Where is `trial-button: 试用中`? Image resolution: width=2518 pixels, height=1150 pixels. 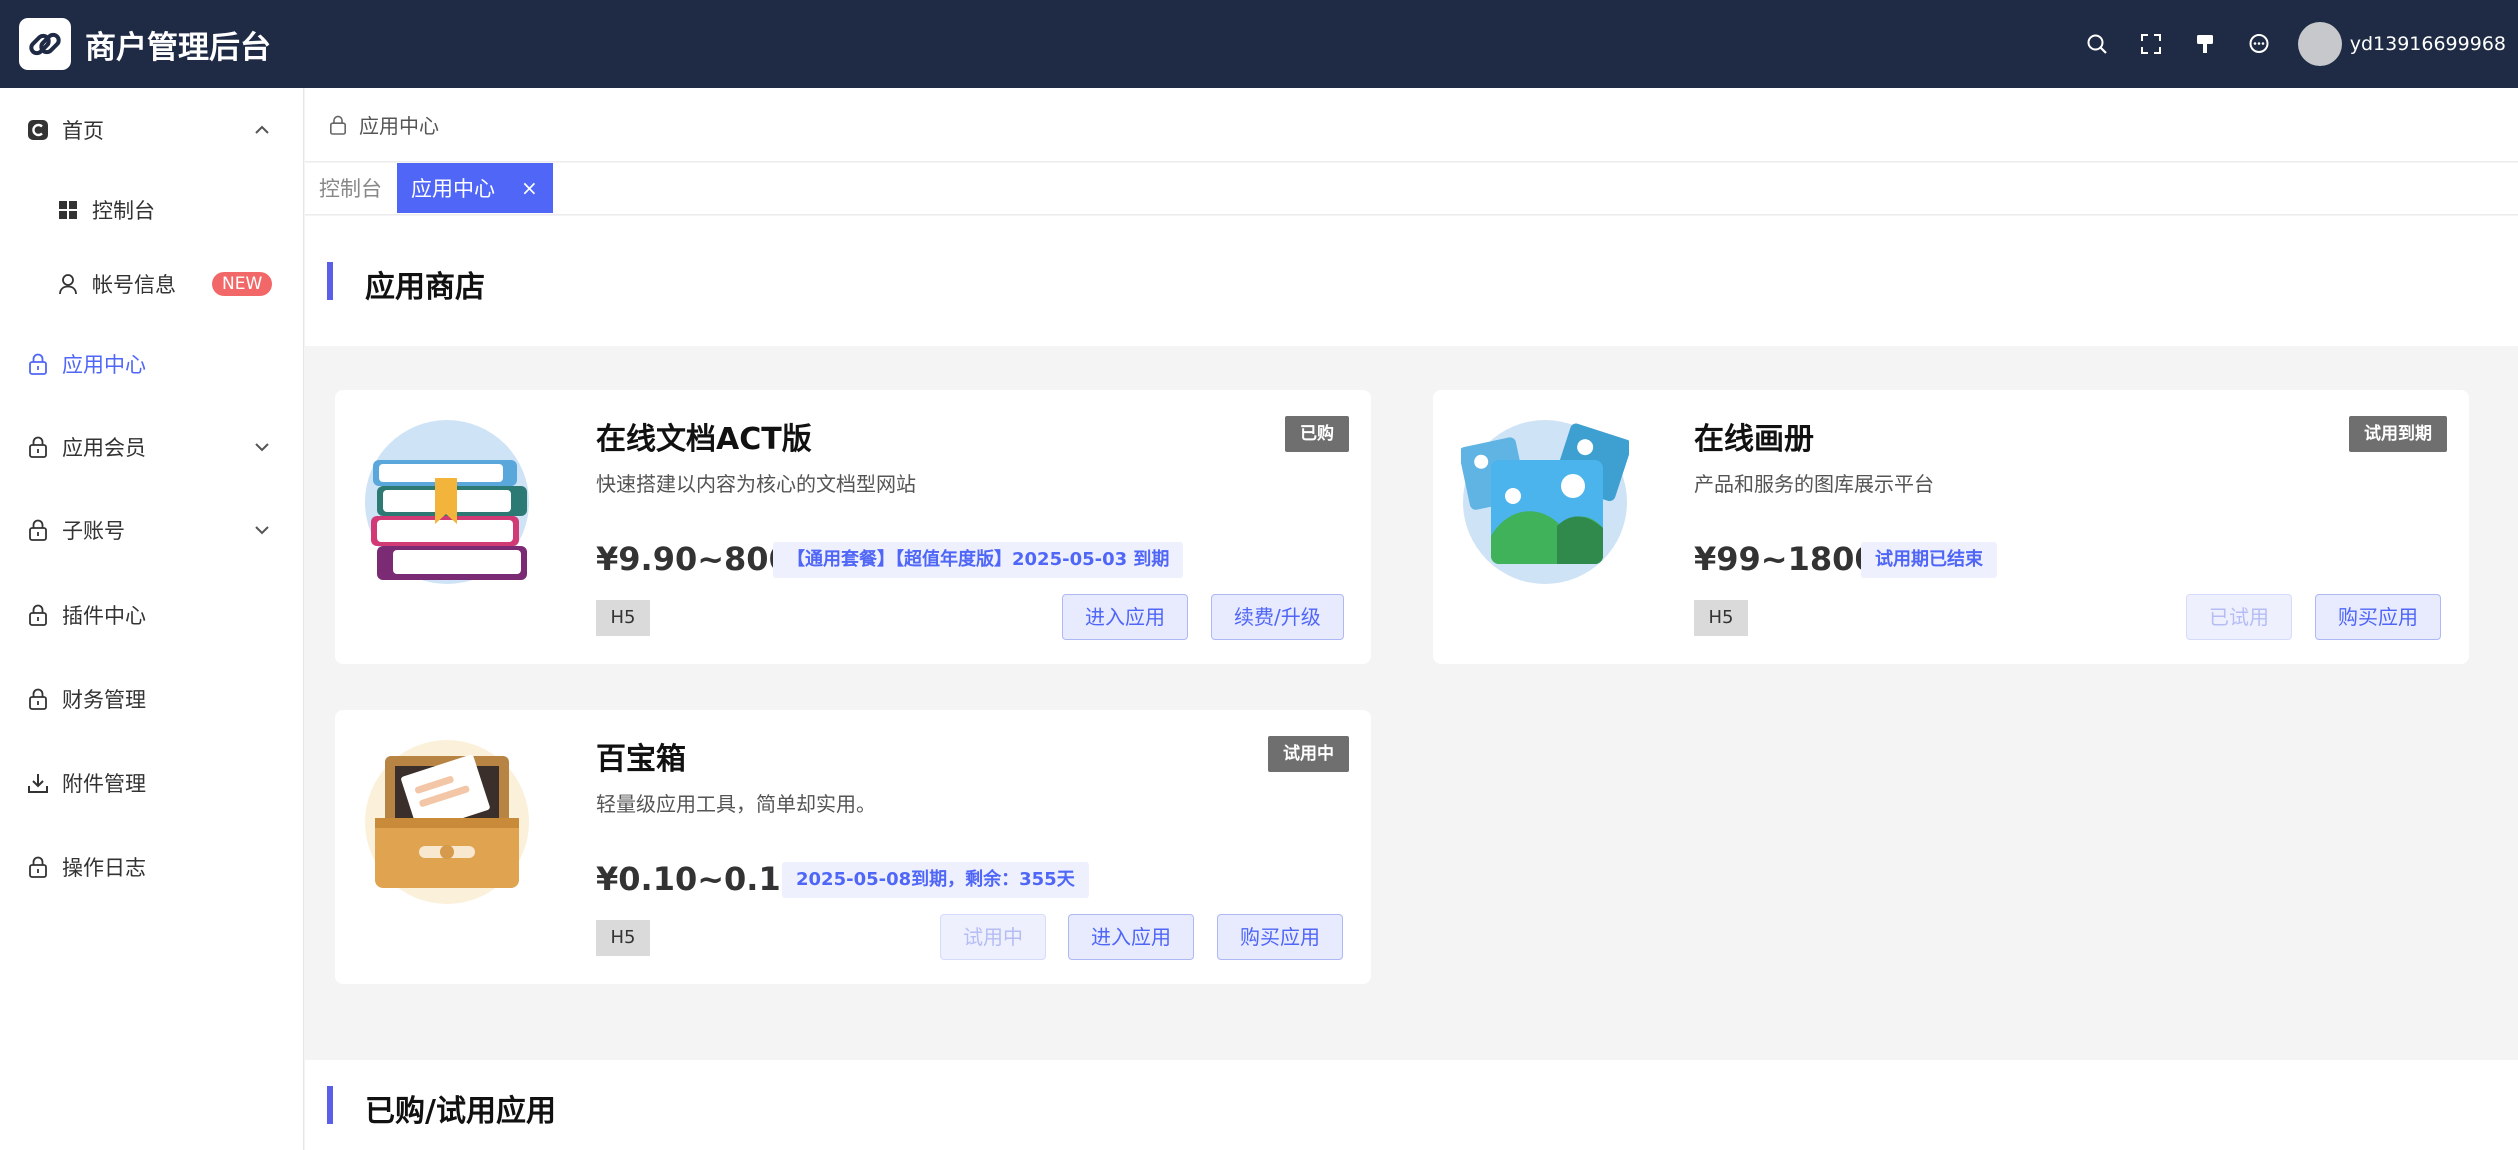
trial-button: 试用中 is located at coordinates (993, 937).